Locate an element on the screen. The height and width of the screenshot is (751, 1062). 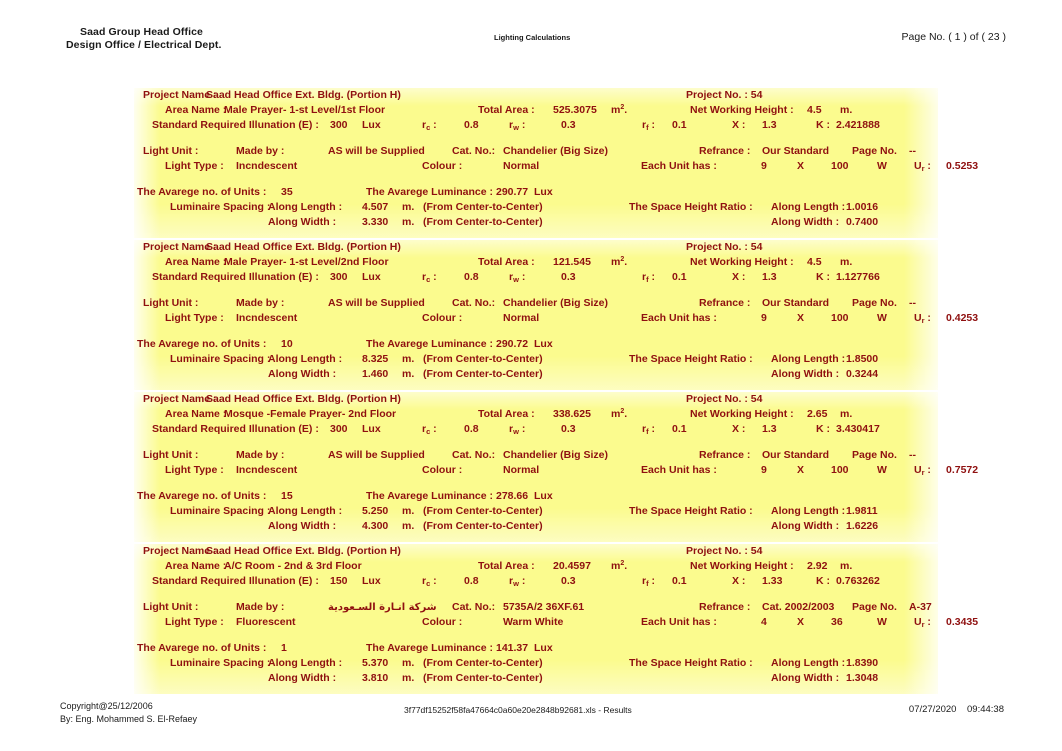
unit-page-no-label: Page No. is located at coordinates (874, 151).